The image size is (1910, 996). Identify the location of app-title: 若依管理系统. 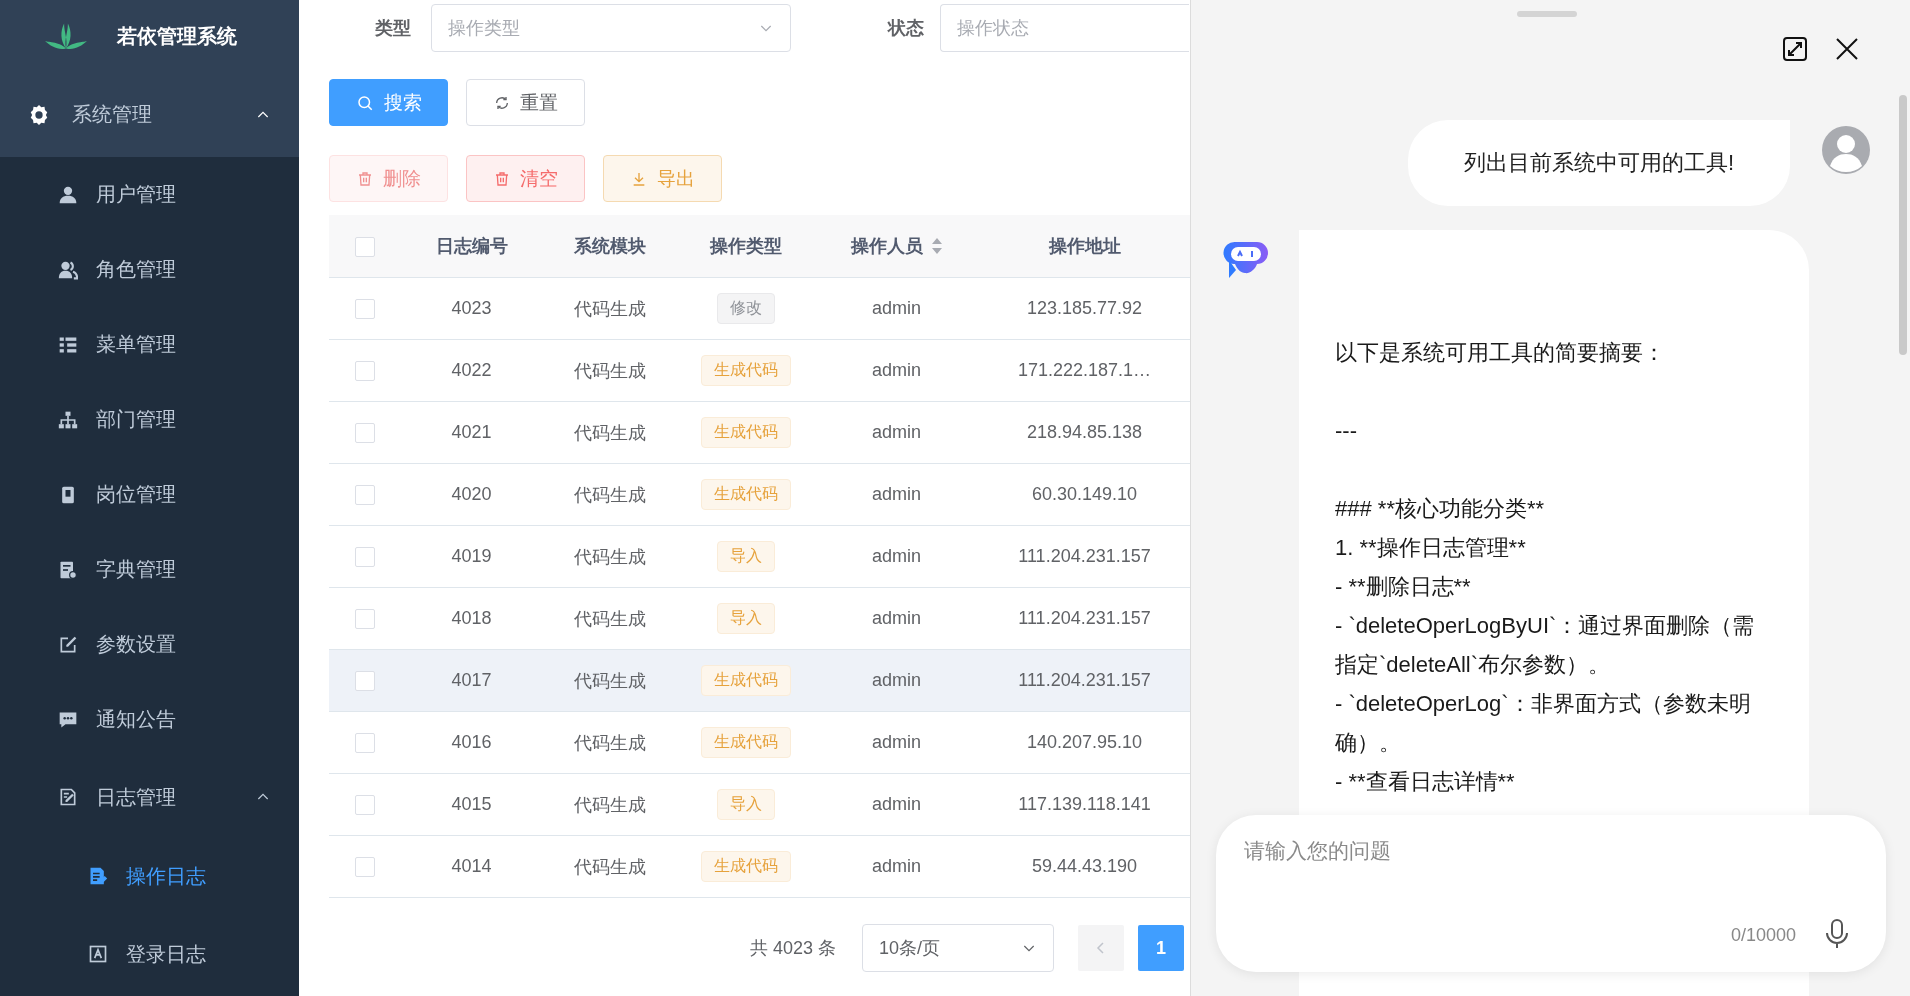
(176, 36).